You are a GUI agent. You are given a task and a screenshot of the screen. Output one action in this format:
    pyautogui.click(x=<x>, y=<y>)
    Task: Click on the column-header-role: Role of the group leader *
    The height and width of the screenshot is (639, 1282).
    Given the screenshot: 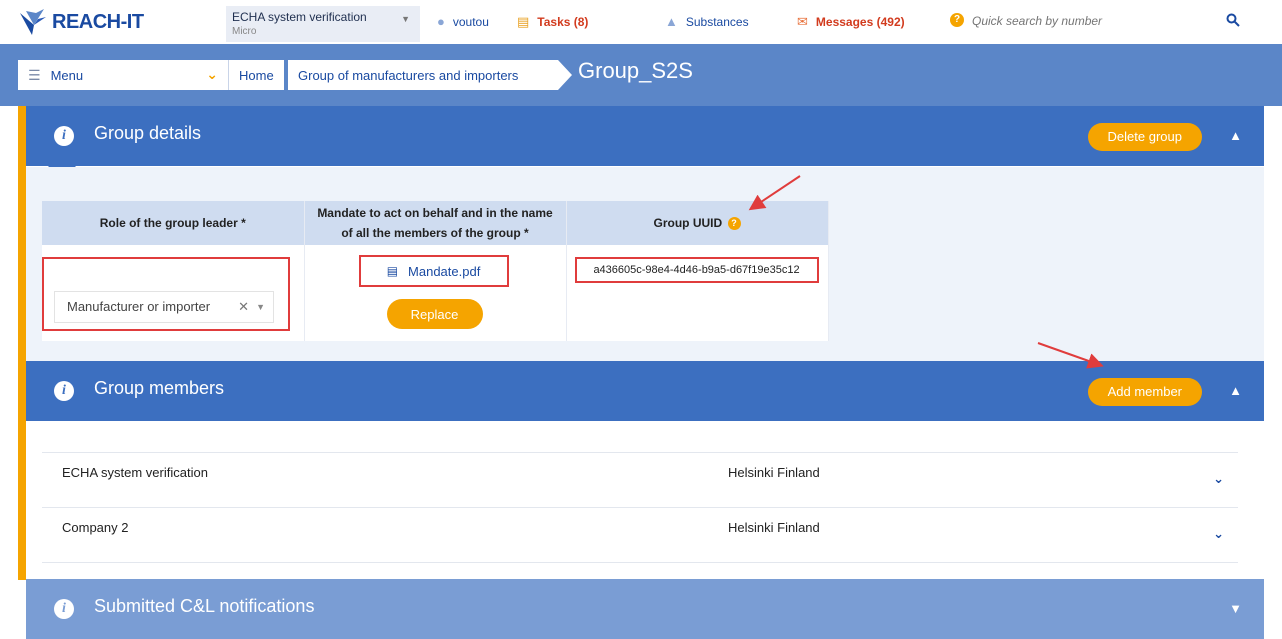 What is the action you would take?
    pyautogui.click(x=173, y=223)
    